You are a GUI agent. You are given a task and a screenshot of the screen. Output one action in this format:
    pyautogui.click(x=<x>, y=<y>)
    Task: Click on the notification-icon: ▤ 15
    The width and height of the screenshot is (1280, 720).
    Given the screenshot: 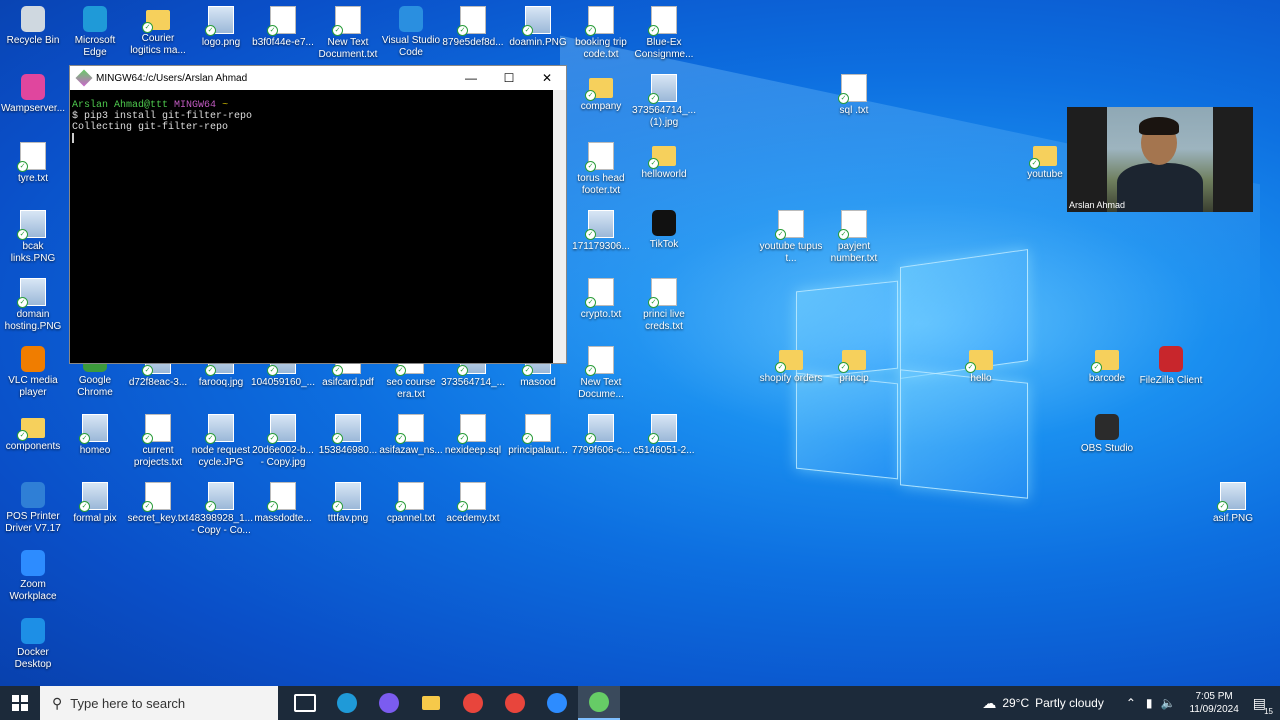 What is the action you would take?
    pyautogui.click(x=1263, y=705)
    